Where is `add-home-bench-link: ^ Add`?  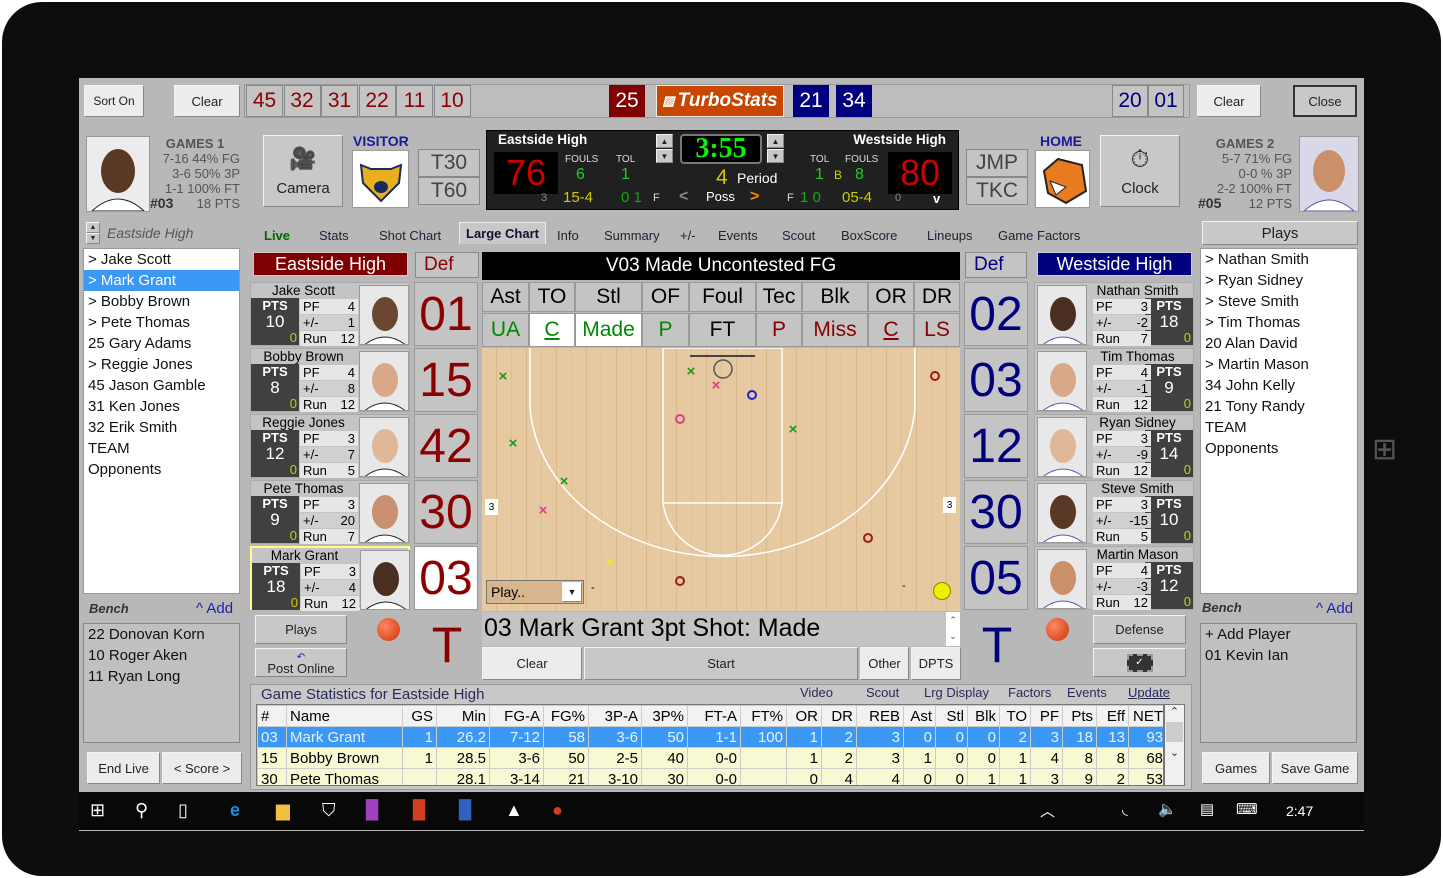
add-home-bench-link: ^ Add is located at coordinates (1334, 608).